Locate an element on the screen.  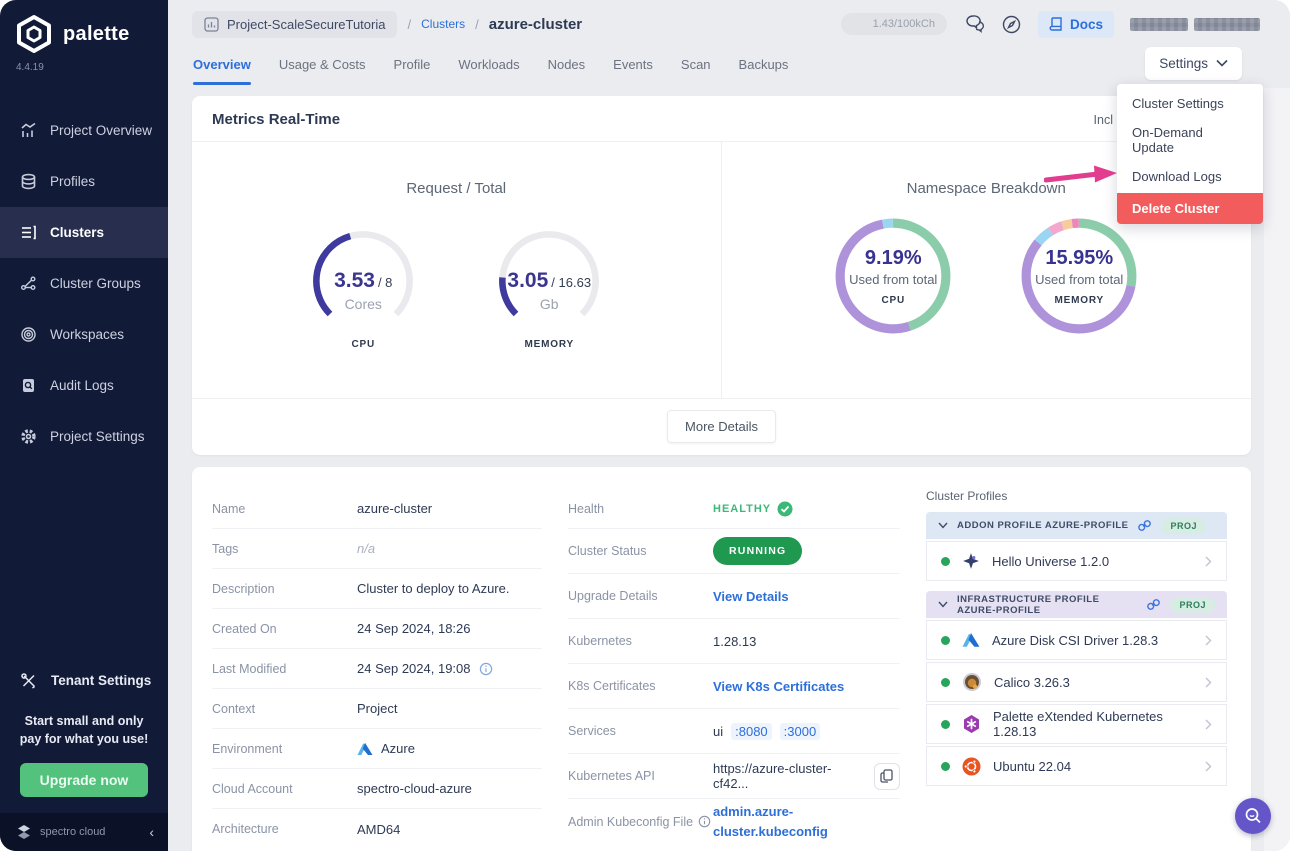
chat-icon is located at coordinates (974, 24).